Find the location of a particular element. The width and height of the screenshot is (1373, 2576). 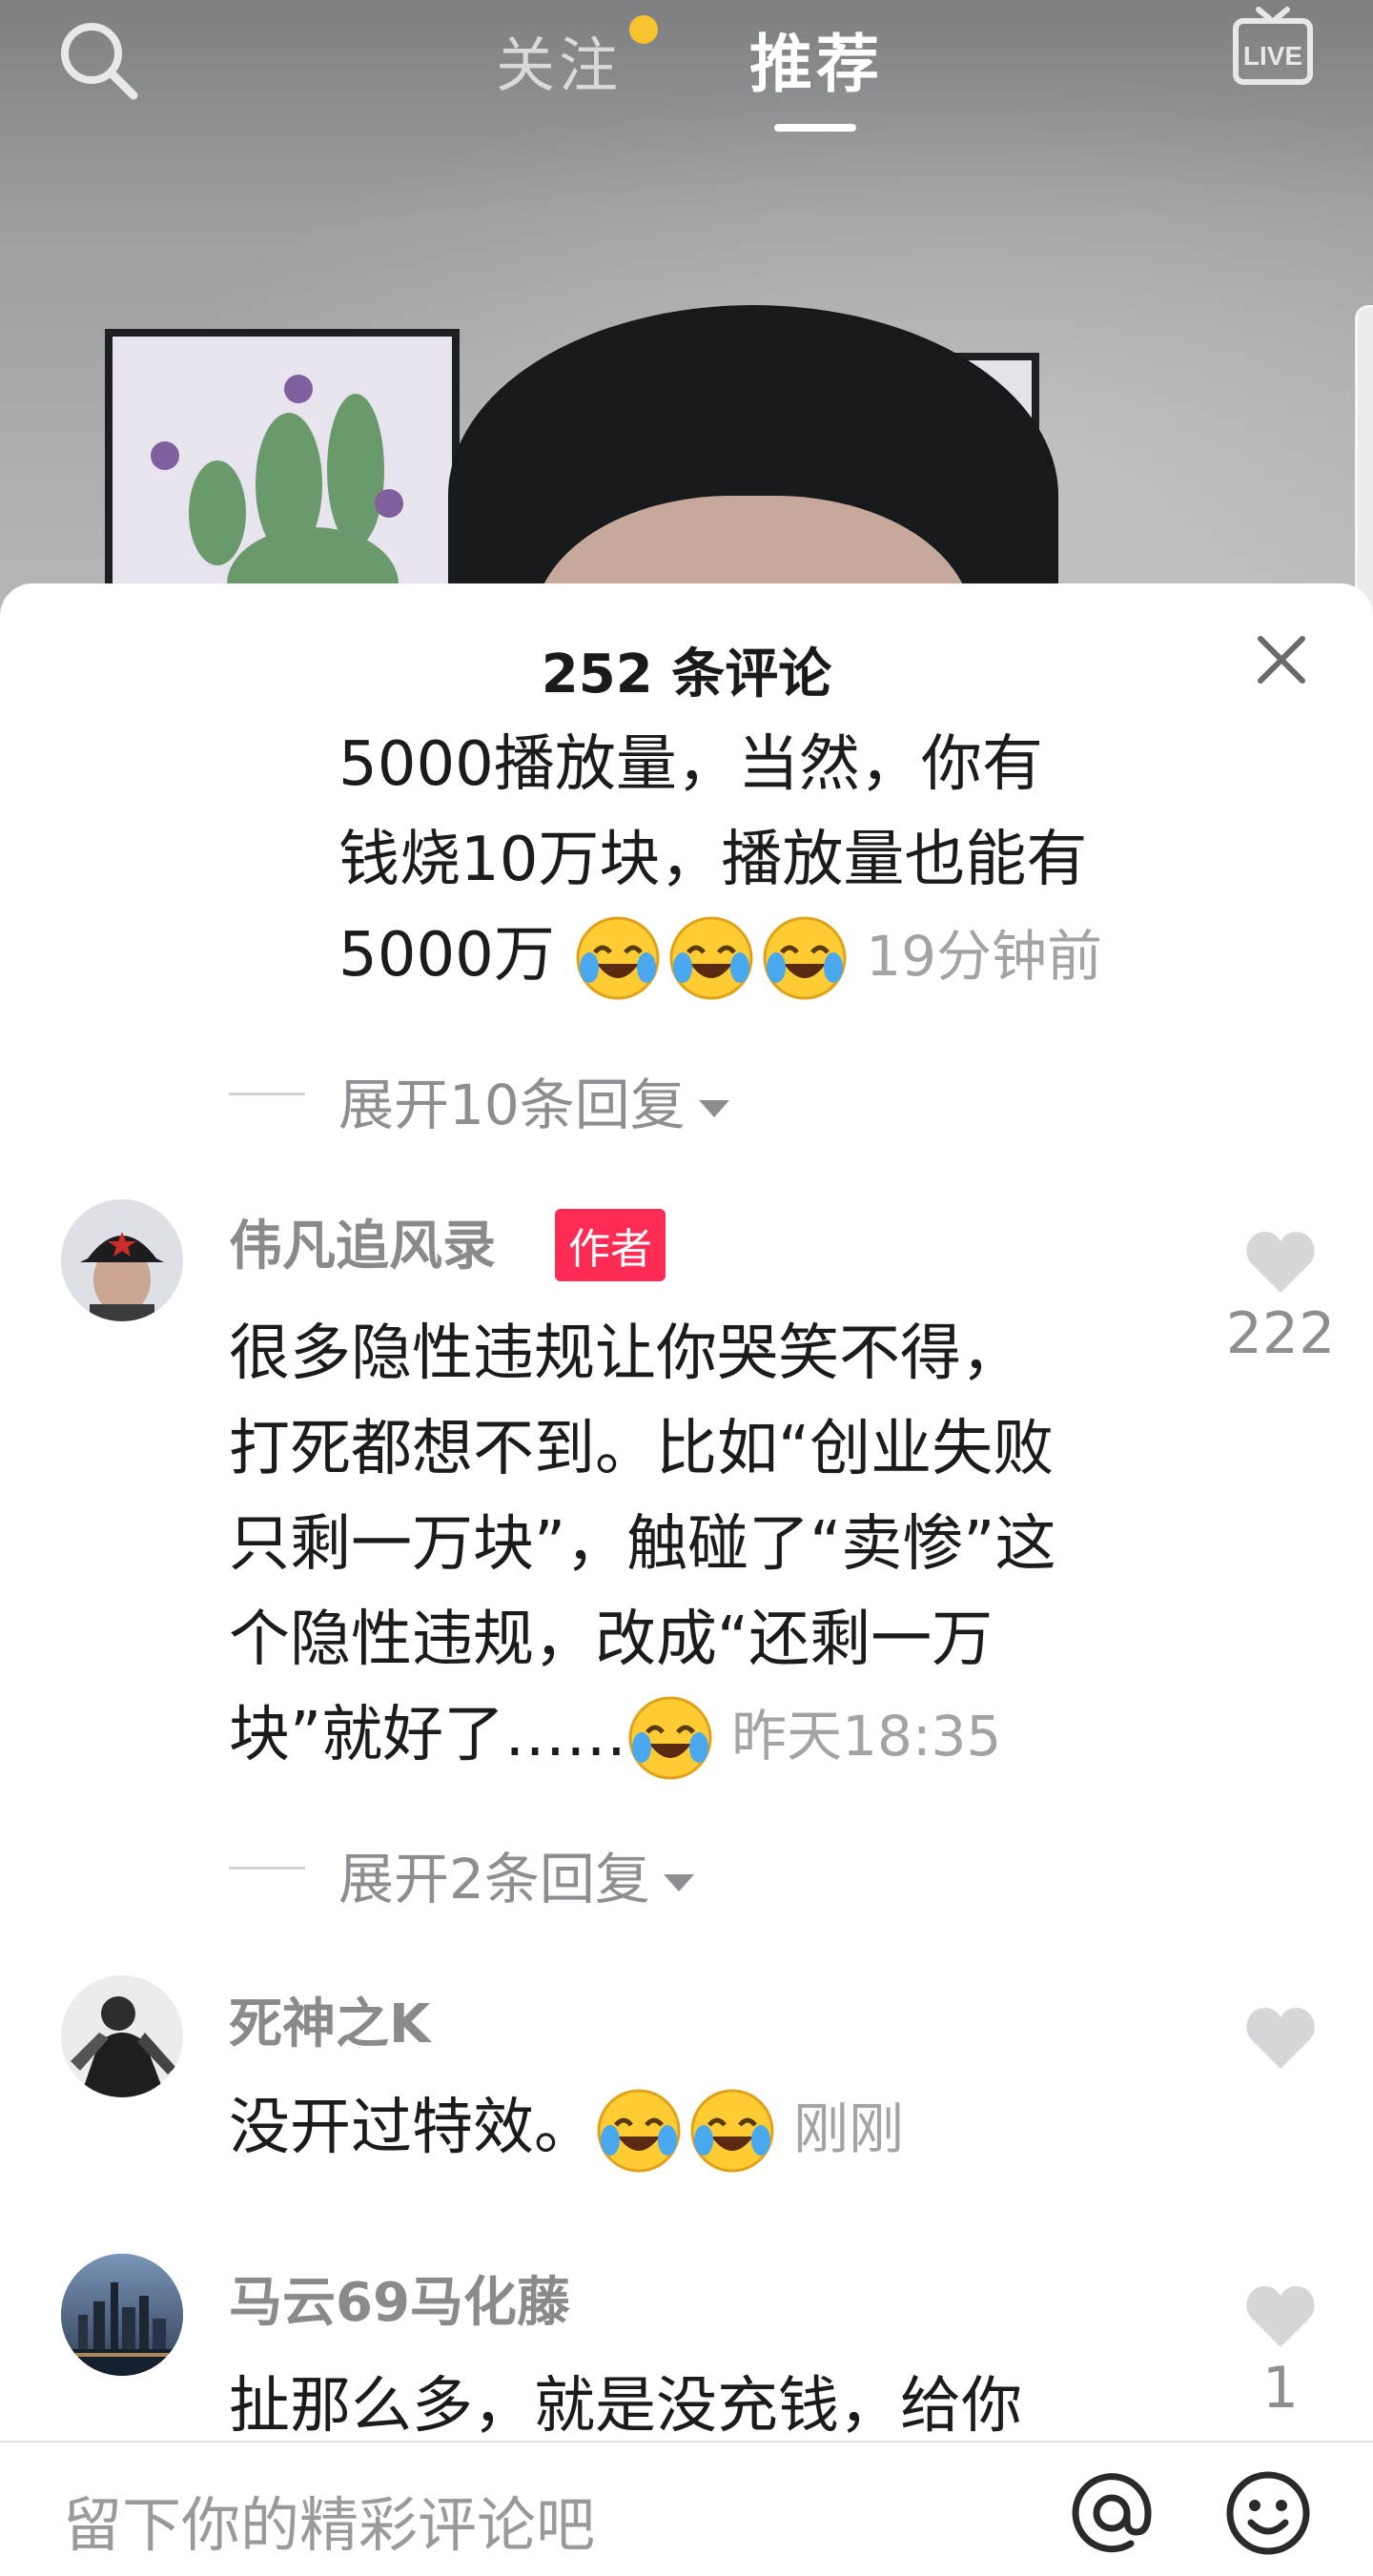

comment-text-last-line: 块”就好了…… 昨天18:35 is located at coordinates (615, 1736).